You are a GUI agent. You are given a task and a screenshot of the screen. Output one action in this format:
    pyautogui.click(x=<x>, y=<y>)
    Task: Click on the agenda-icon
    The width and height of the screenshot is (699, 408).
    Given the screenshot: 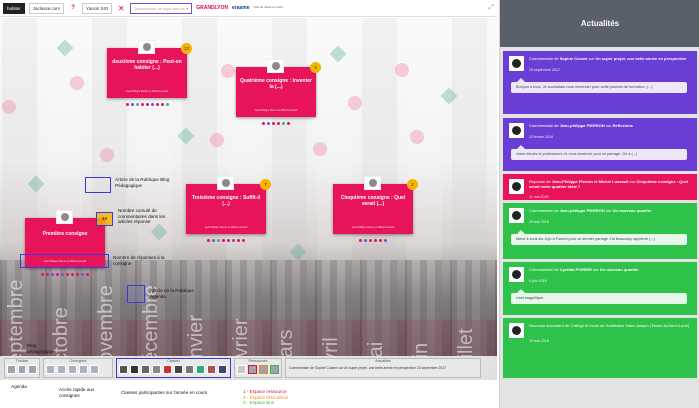 What is the action you would take?
    pyautogui.click(x=33, y=369)
    